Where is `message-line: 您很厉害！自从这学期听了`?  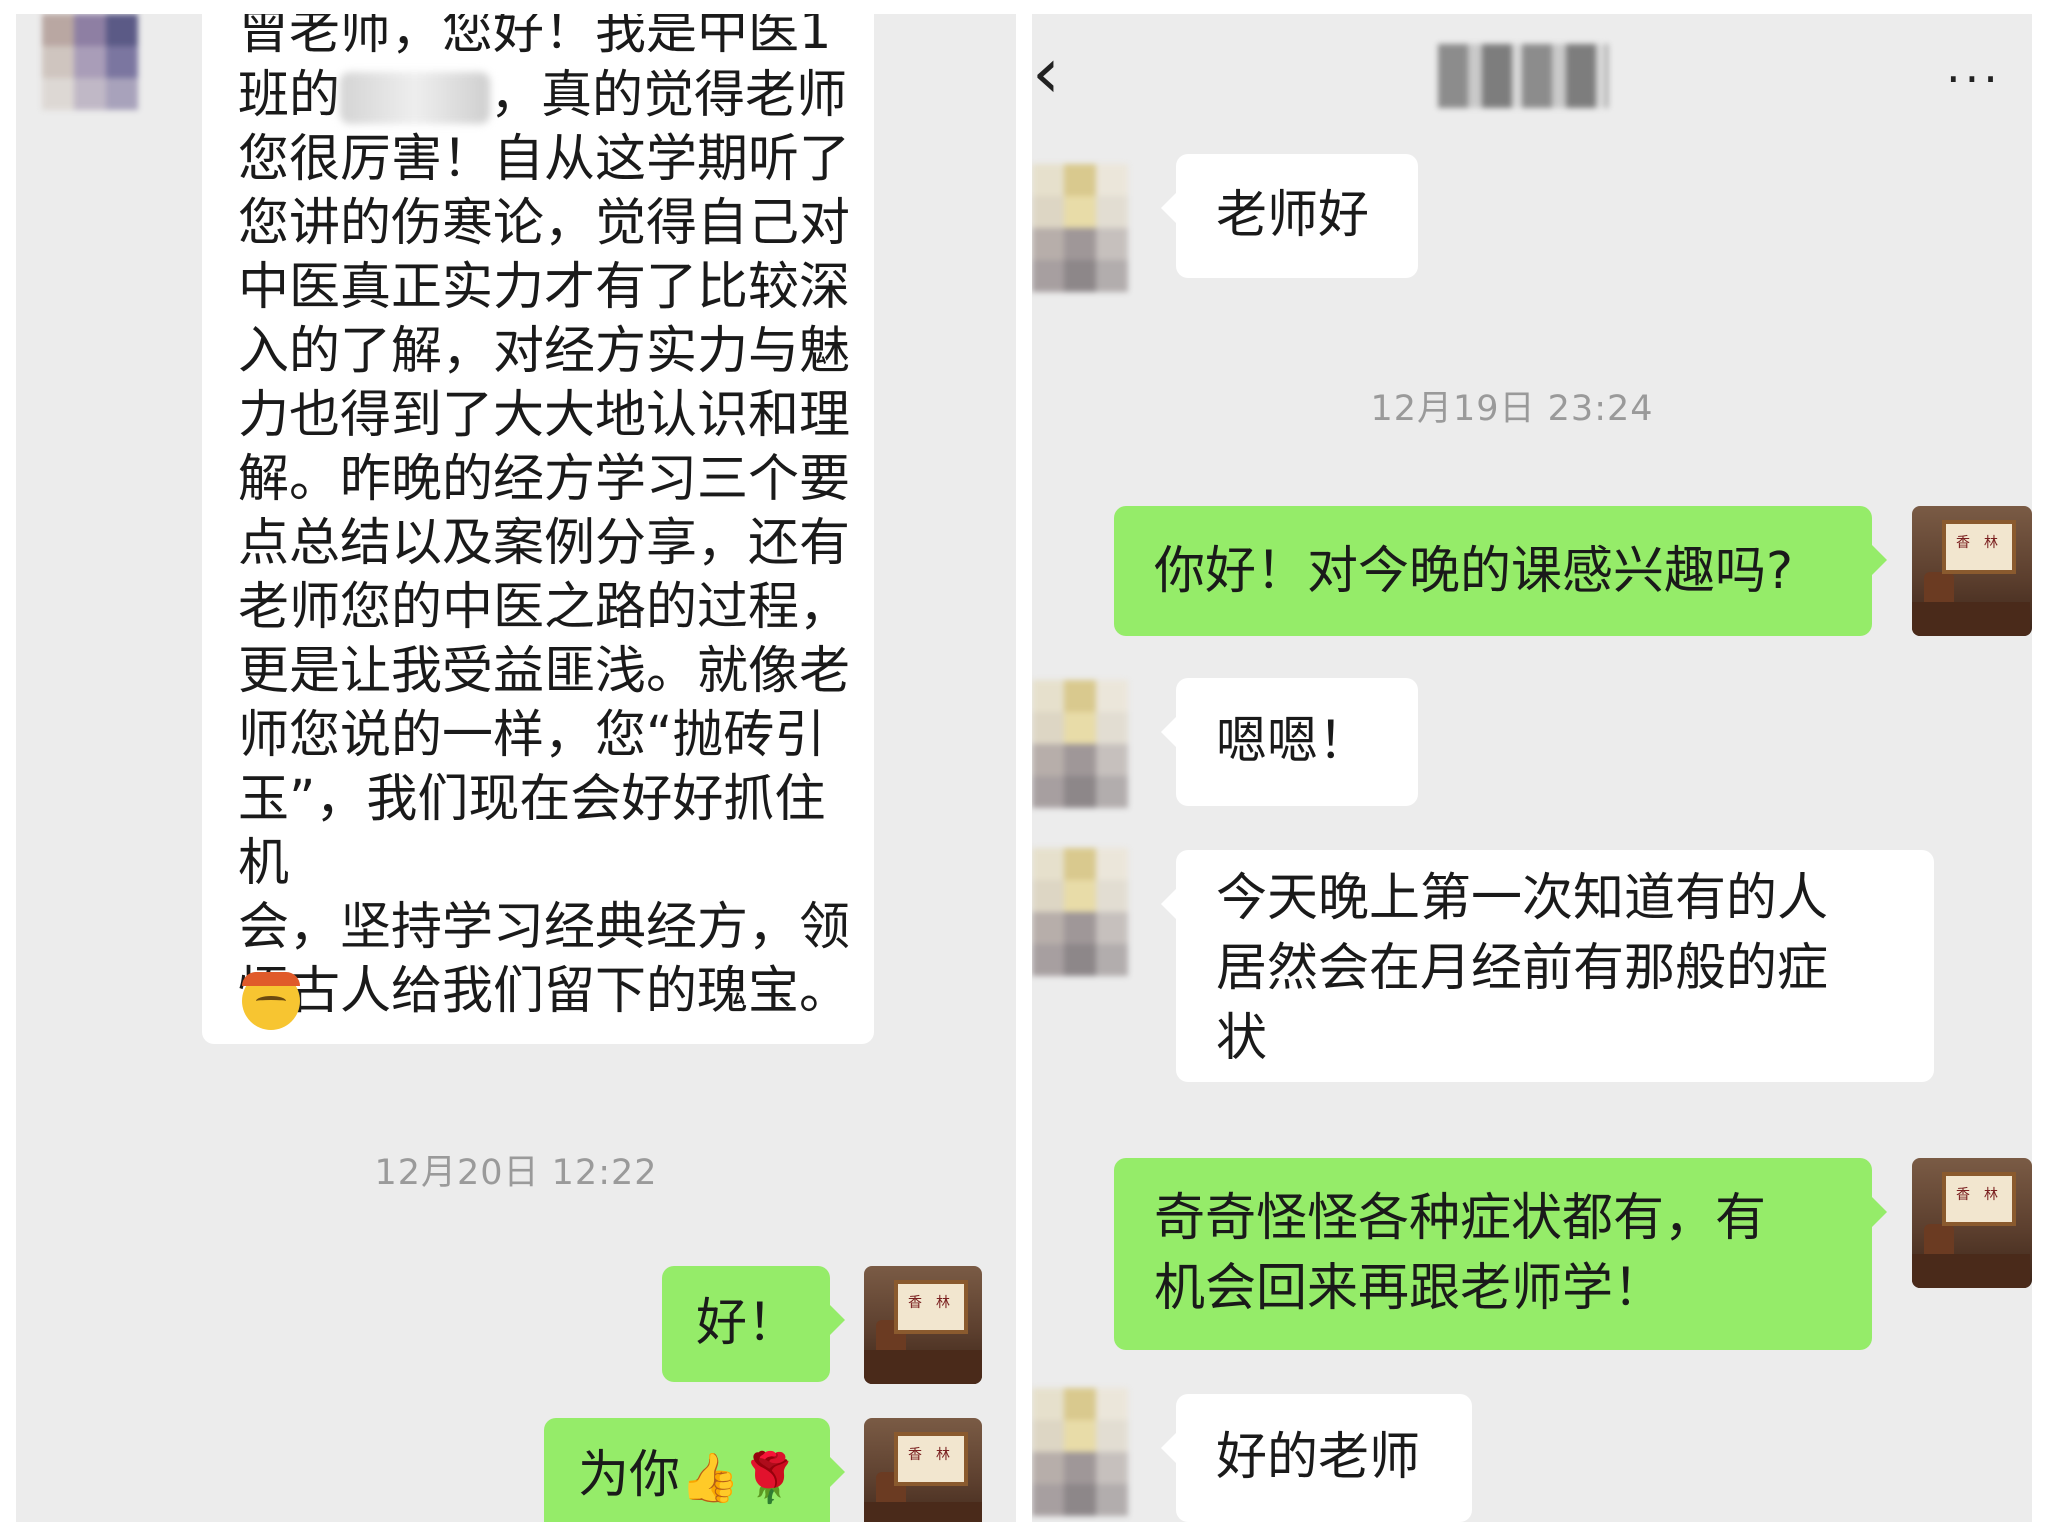 message-line: 您很厉害！自从这学期听了 is located at coordinates (544, 159).